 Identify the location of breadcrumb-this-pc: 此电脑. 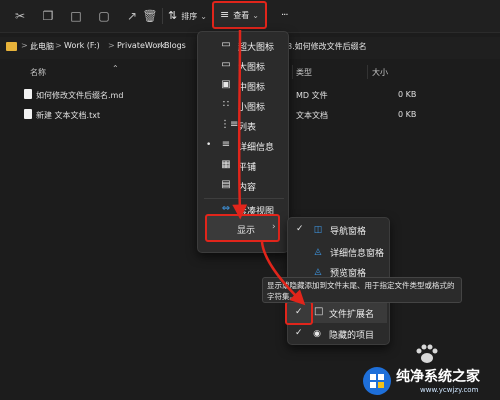
(42, 46).